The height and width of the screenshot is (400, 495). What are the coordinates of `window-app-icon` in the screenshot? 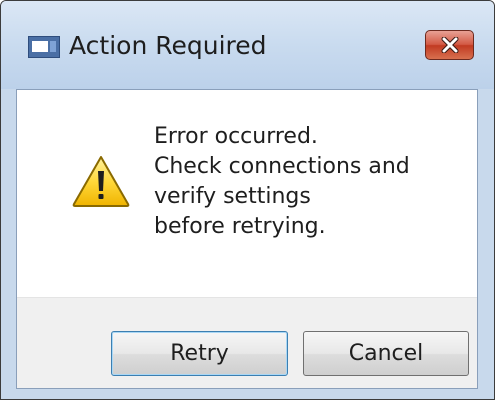 It's located at (44, 47).